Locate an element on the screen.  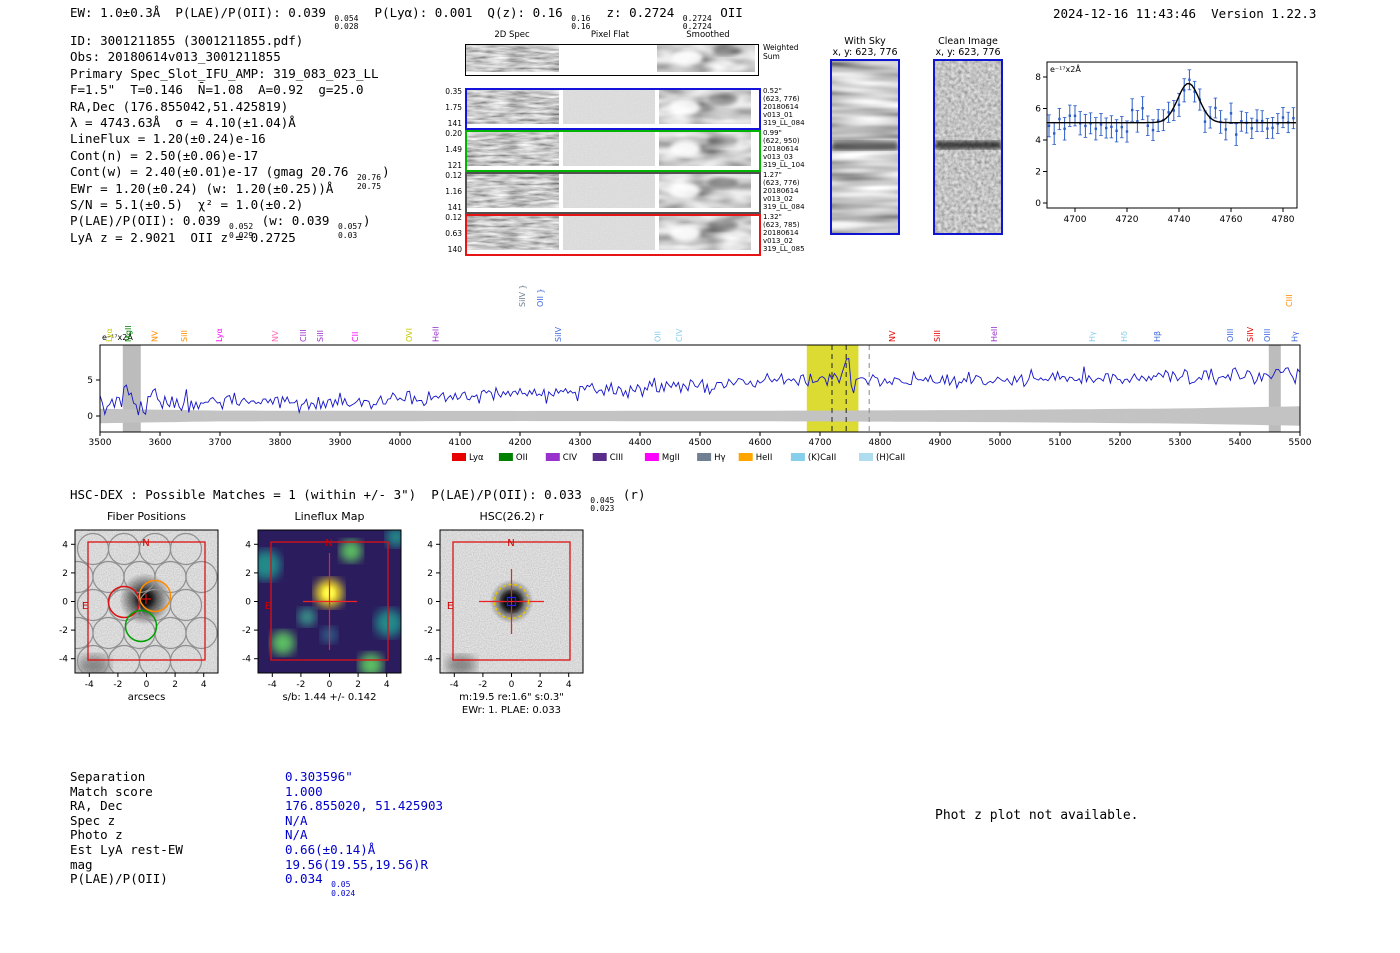
report-version: Version 1.22.3 is located at coordinates (1264, 13).